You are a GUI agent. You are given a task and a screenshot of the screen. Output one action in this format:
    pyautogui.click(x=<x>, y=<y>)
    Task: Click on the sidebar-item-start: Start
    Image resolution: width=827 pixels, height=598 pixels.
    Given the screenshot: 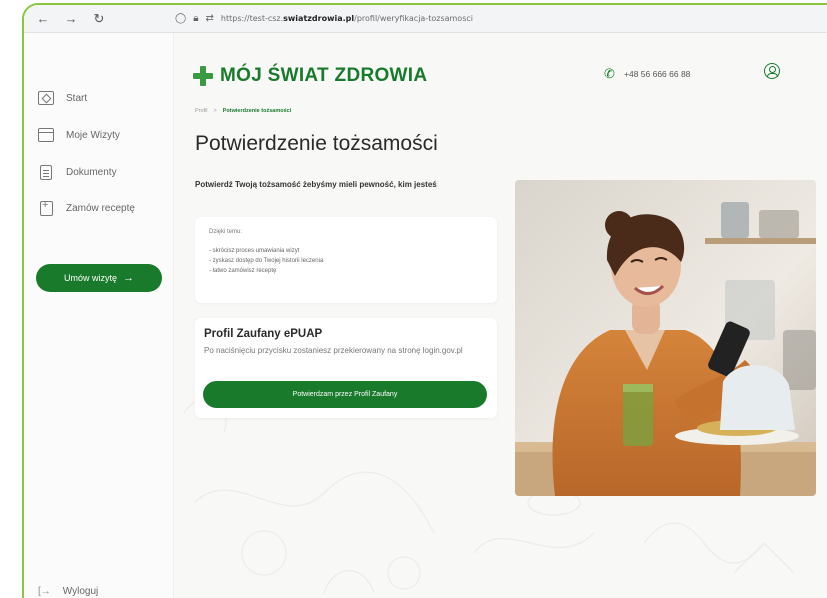 What is the action you would take?
    pyautogui.click(x=62, y=98)
    